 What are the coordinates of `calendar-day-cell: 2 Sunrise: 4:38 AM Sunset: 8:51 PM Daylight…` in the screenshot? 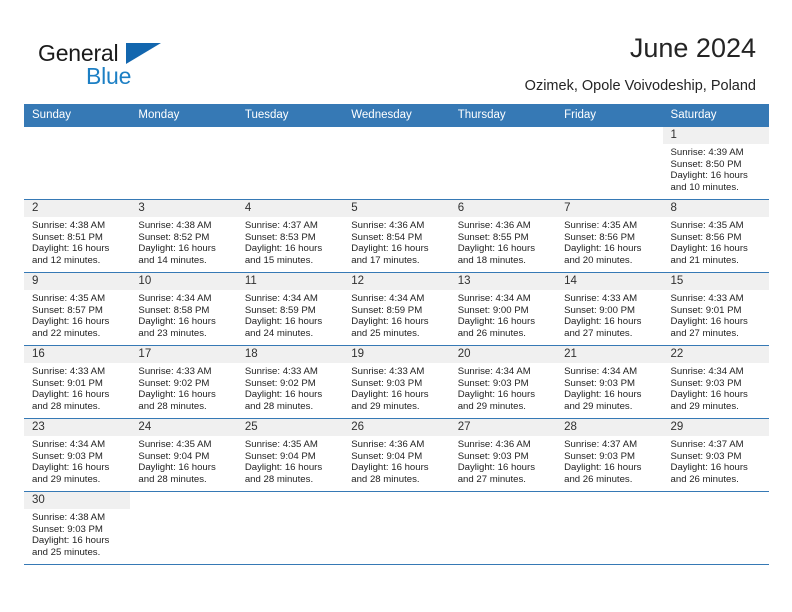 It's located at (77, 236).